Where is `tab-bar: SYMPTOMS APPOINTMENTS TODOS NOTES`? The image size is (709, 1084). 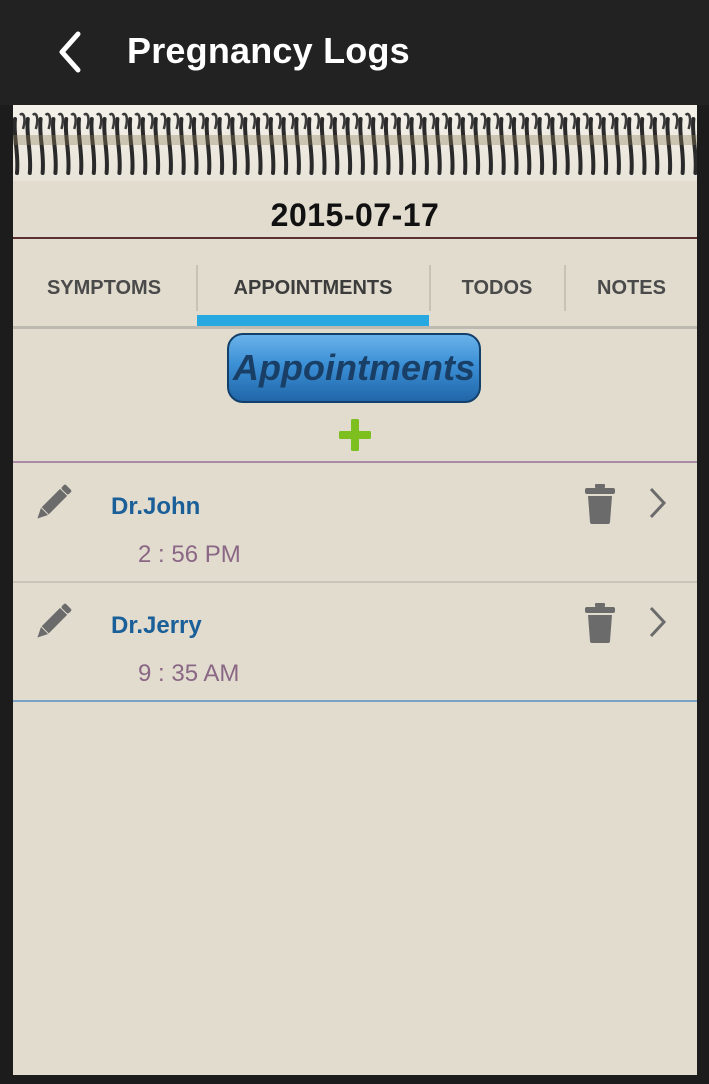 tab-bar: SYMPTOMS APPOINTMENTS TODOS NOTES is located at coordinates (355, 292).